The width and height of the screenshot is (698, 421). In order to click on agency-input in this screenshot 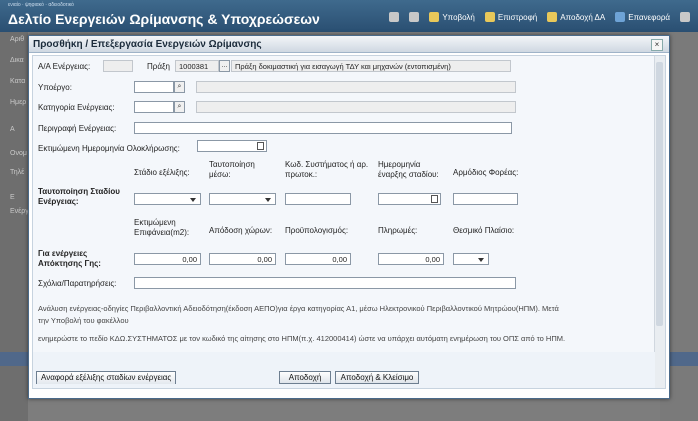, I will do `click(485, 199)`.